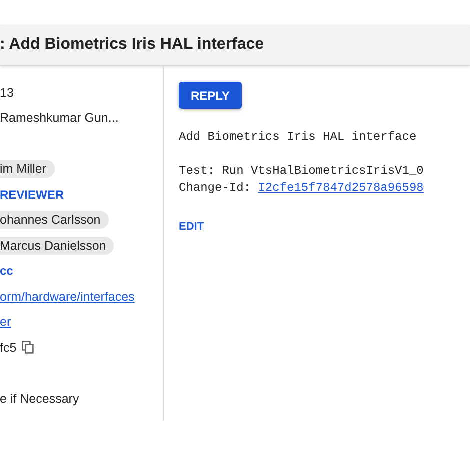  Describe the element at coordinates (28, 347) in the screenshot. I see `copy-icon` at that location.